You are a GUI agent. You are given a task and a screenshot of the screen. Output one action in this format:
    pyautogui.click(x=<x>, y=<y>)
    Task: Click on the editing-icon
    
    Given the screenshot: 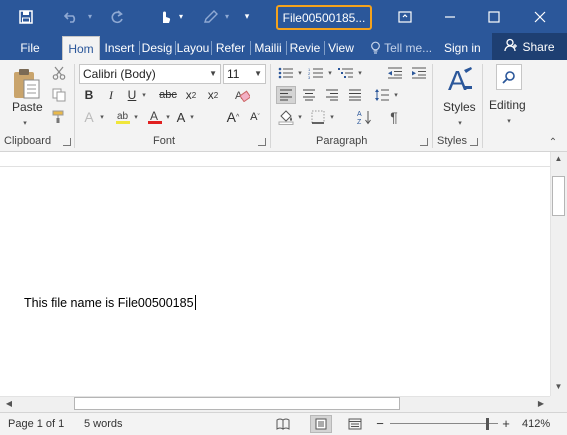 What is the action you would take?
    pyautogui.click(x=509, y=77)
    